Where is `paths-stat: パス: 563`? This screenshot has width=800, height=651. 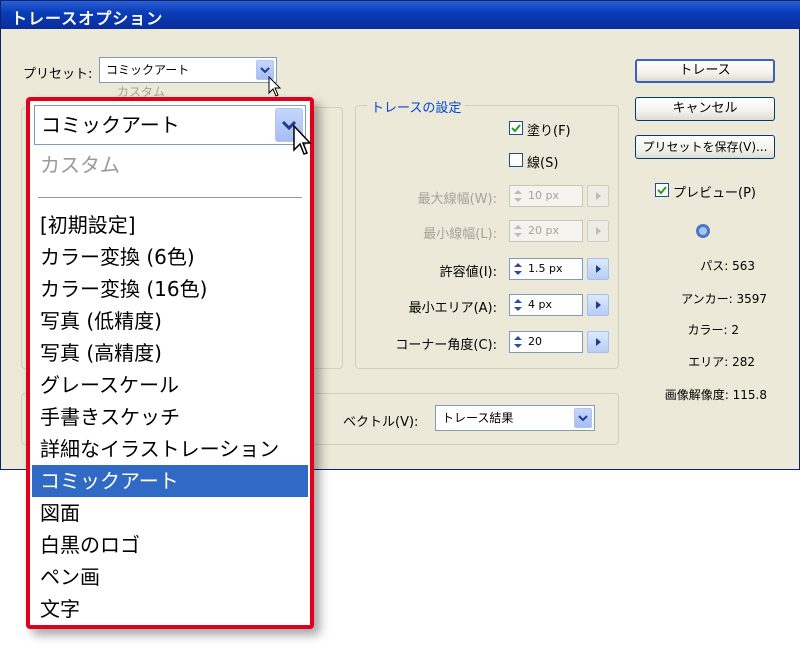
paths-stat: パス: 563 is located at coordinates (727, 266).